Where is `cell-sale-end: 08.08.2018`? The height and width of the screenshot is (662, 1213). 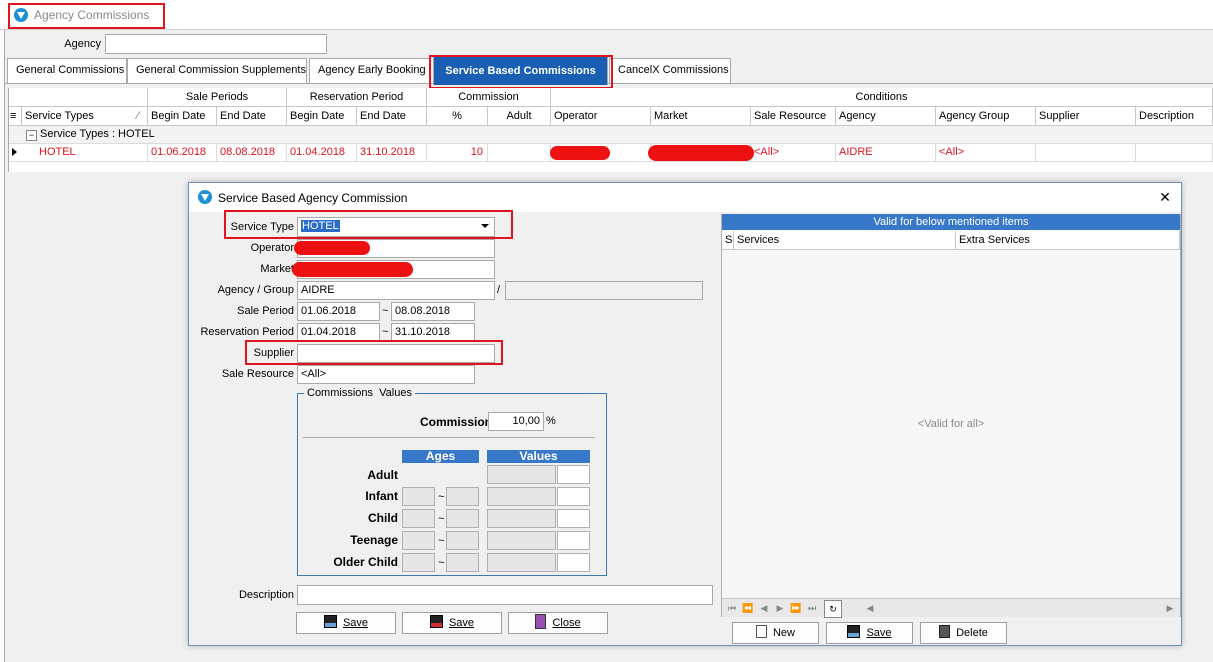 cell-sale-end: 08.08.2018 is located at coordinates (252, 153).